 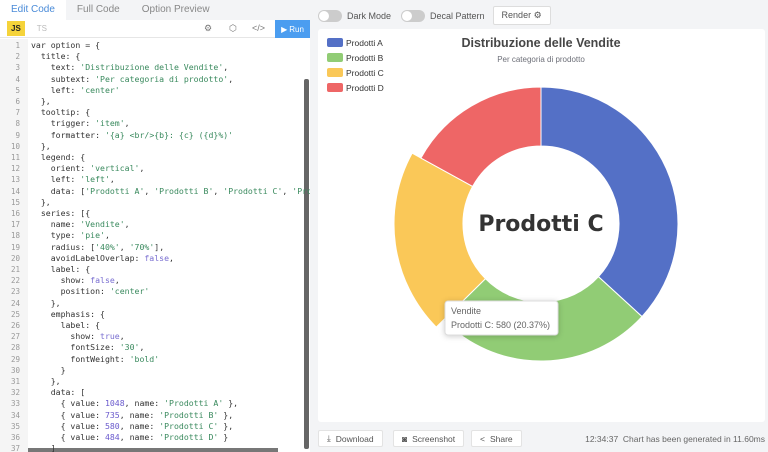 What do you see at coordinates (155, 347) in the screenshot?
I see `code-line: 28 fontSize: '30',` at bounding box center [155, 347].